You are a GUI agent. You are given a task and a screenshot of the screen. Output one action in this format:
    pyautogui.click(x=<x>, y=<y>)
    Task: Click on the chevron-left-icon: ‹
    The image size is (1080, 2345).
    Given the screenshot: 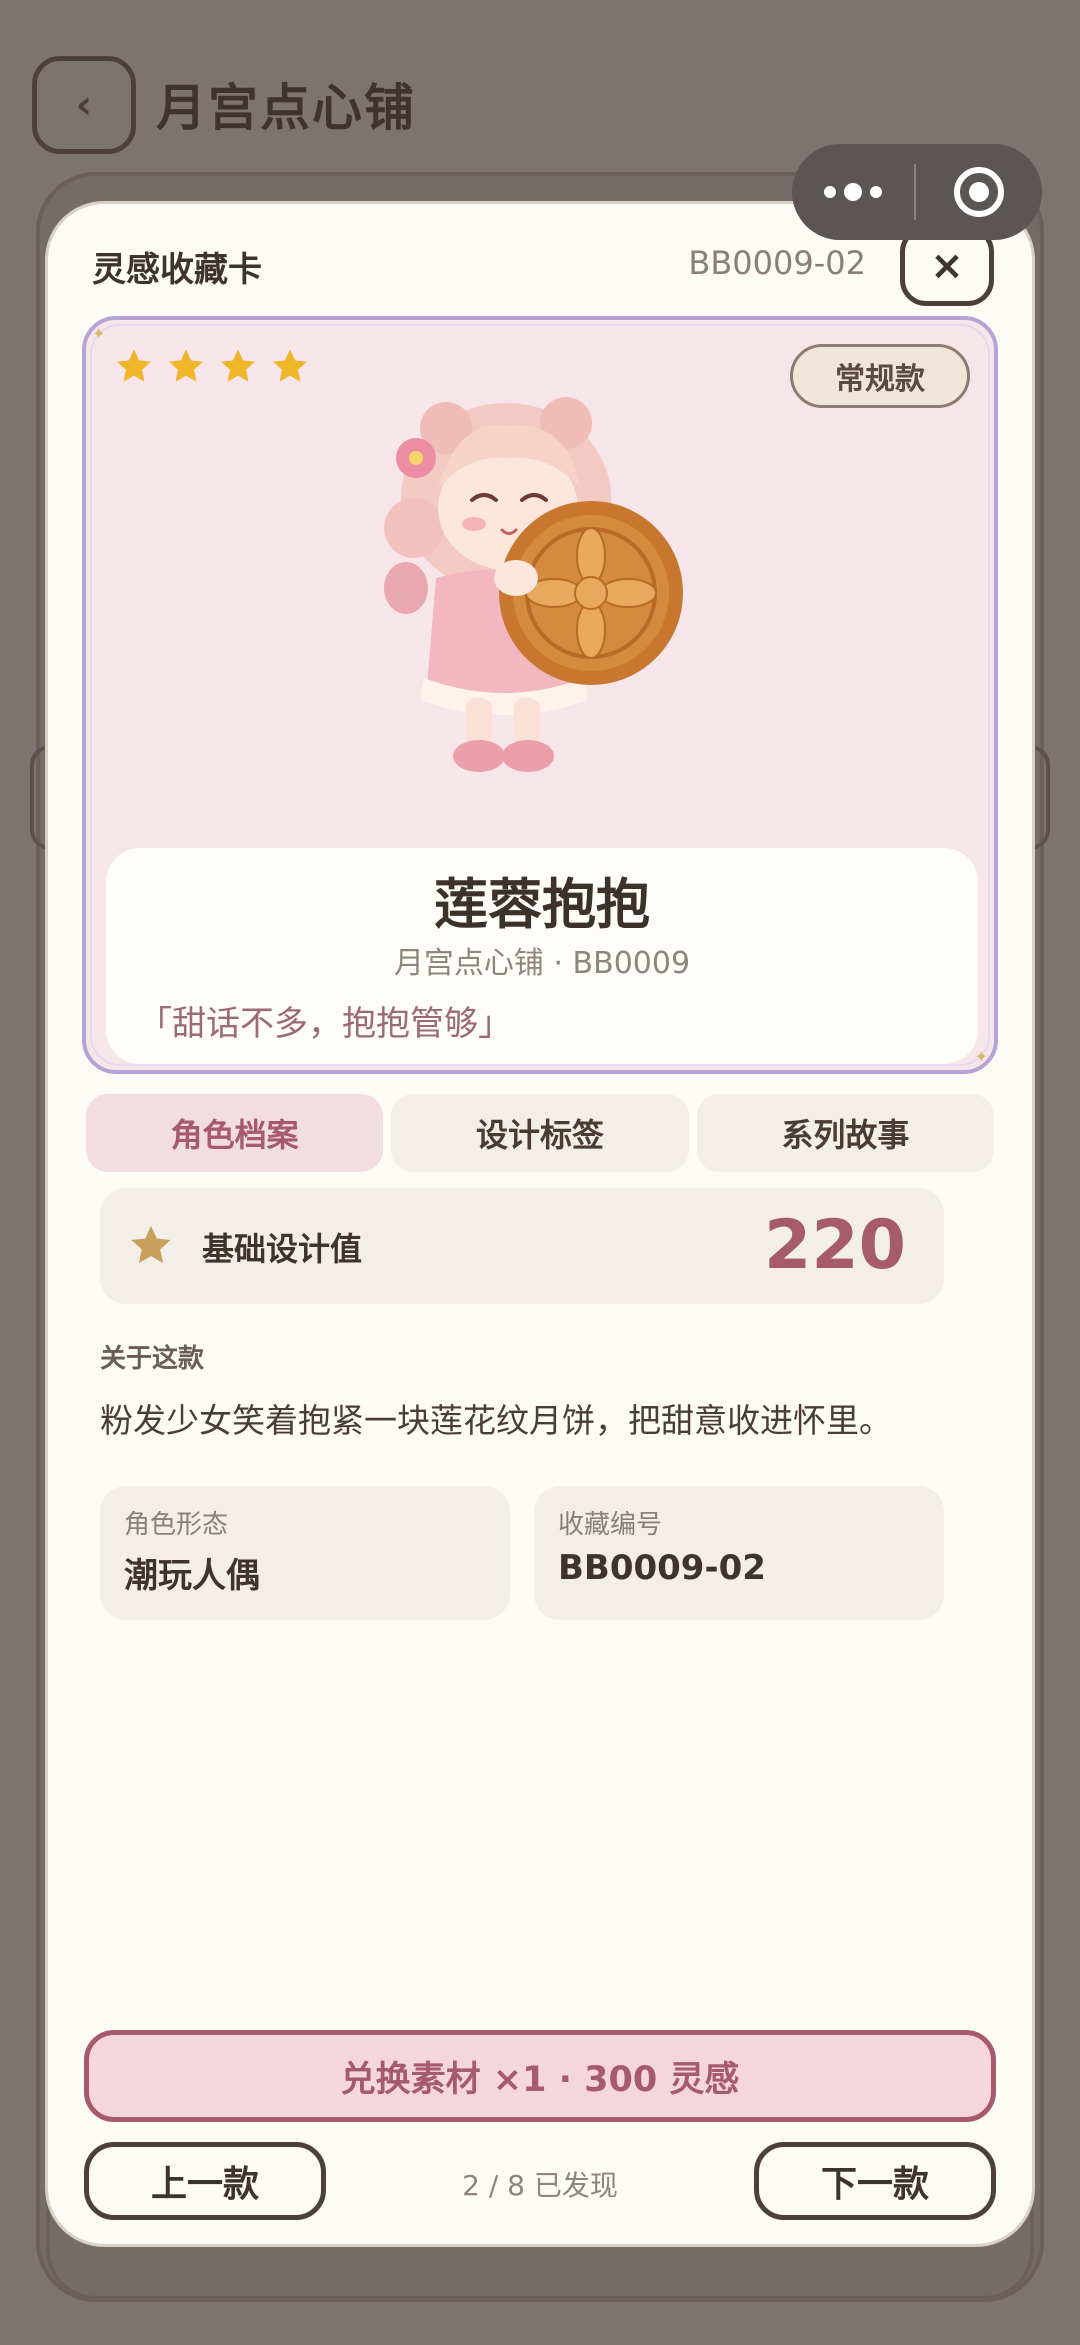 What is the action you would take?
    pyautogui.click(x=84, y=105)
    